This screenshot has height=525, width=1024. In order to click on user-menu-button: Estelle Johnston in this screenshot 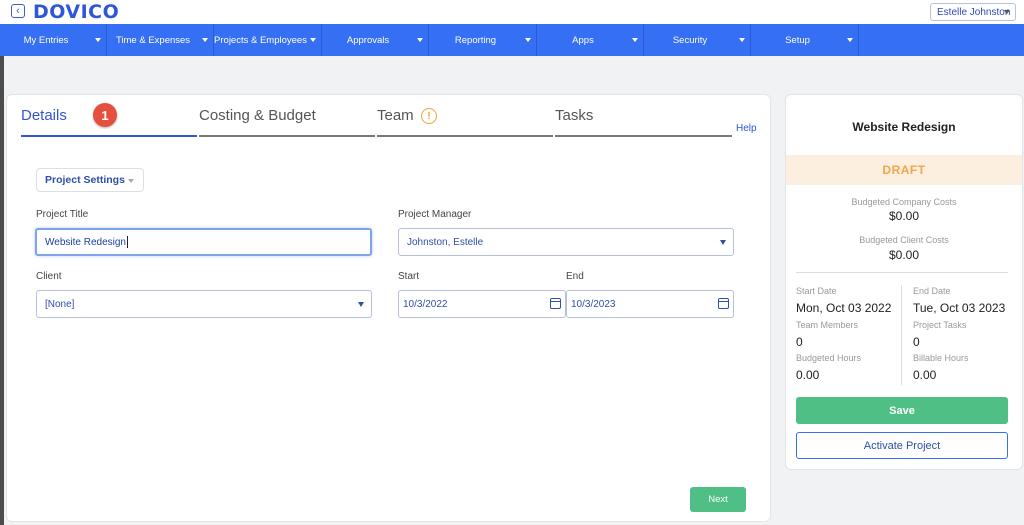, I will do `click(973, 12)`.